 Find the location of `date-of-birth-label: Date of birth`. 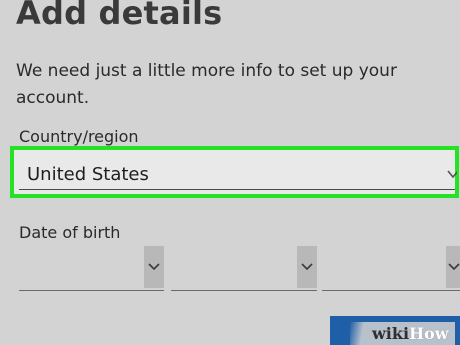

date-of-birth-label: Date of birth is located at coordinates (70, 232).